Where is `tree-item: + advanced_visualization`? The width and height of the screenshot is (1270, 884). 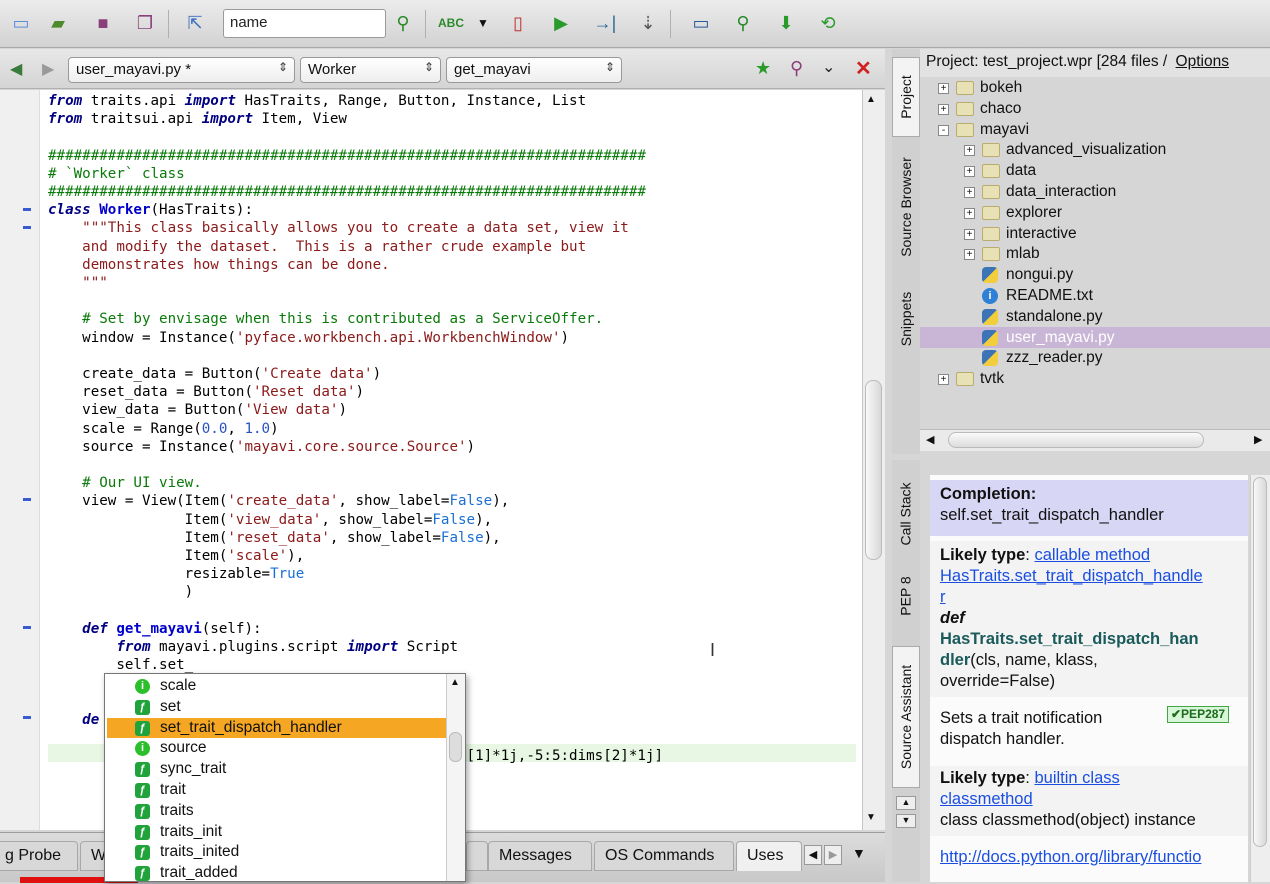
tree-item: + advanced_visualization is located at coordinates (1065, 150).